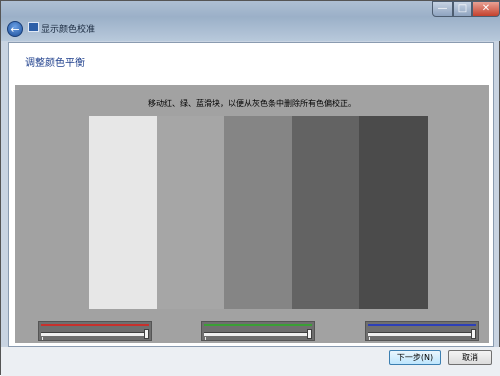 The image size is (500, 376). Describe the element at coordinates (442, 9) in the screenshot. I see `minimize-button: —` at that location.